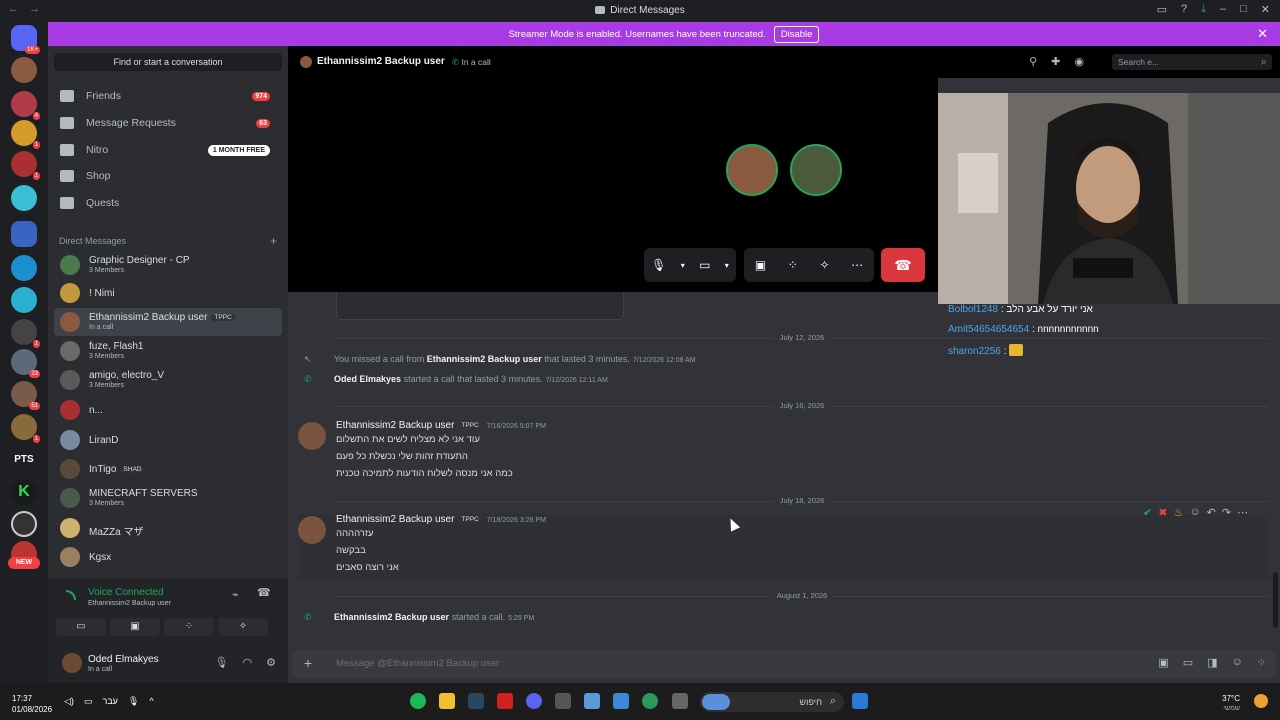  Describe the element at coordinates (1265, 9) in the screenshot. I see `close-window-icon: ✕` at that location.